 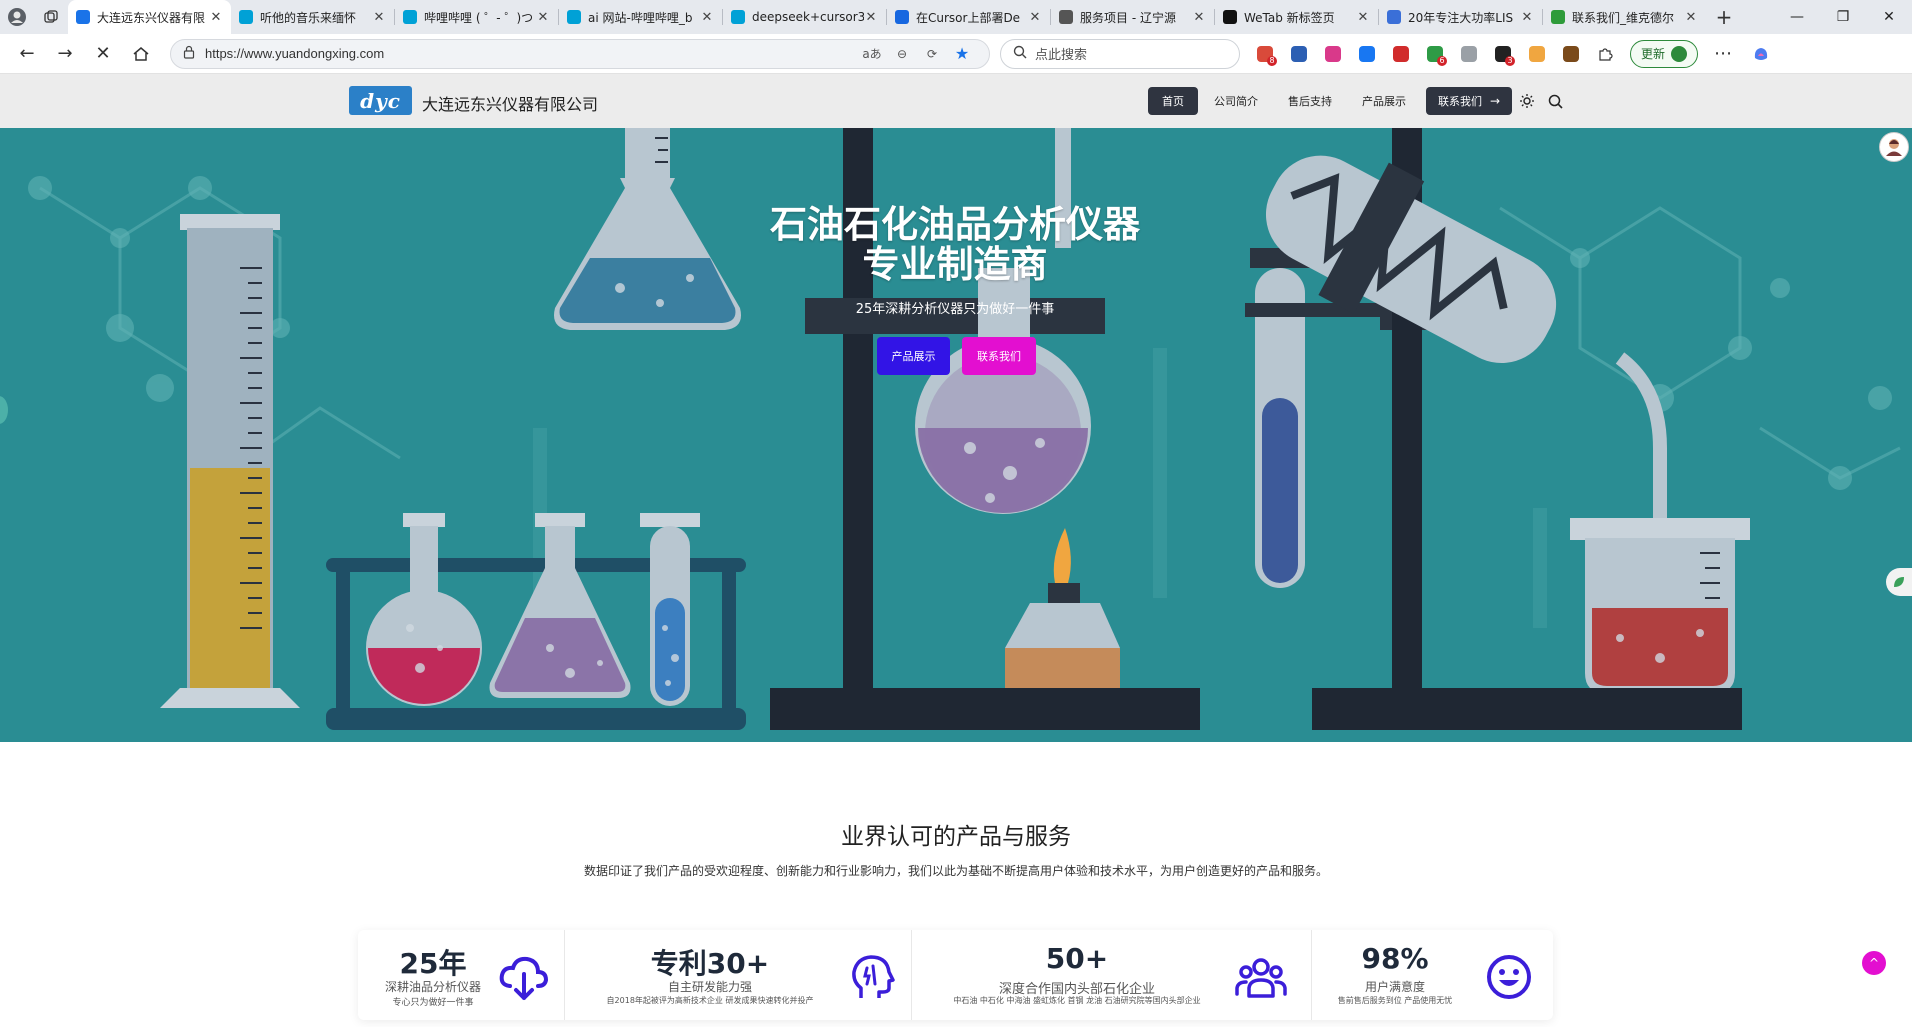 What do you see at coordinates (932, 54) in the screenshot?
I see `refresh-site-icon: ⟳` at bounding box center [932, 54].